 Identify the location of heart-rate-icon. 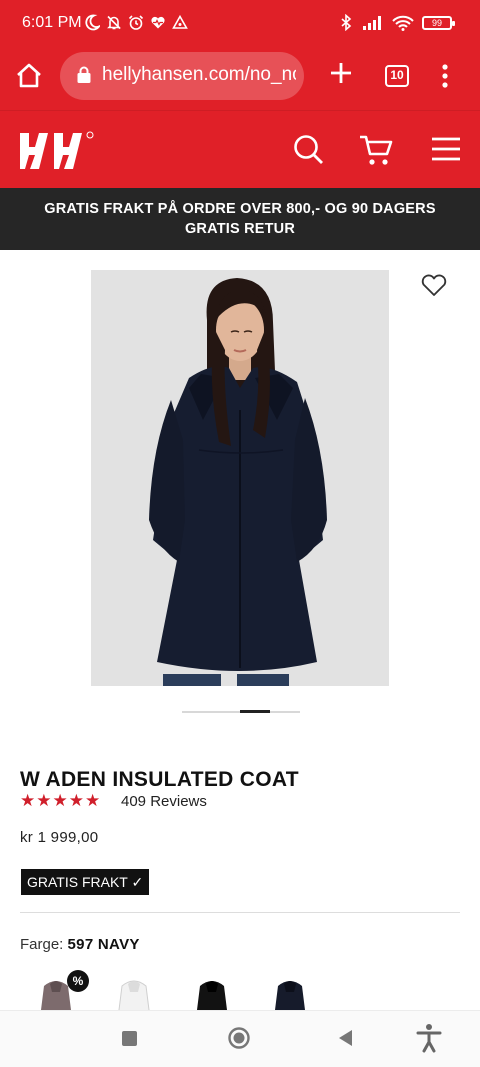
(158, 22).